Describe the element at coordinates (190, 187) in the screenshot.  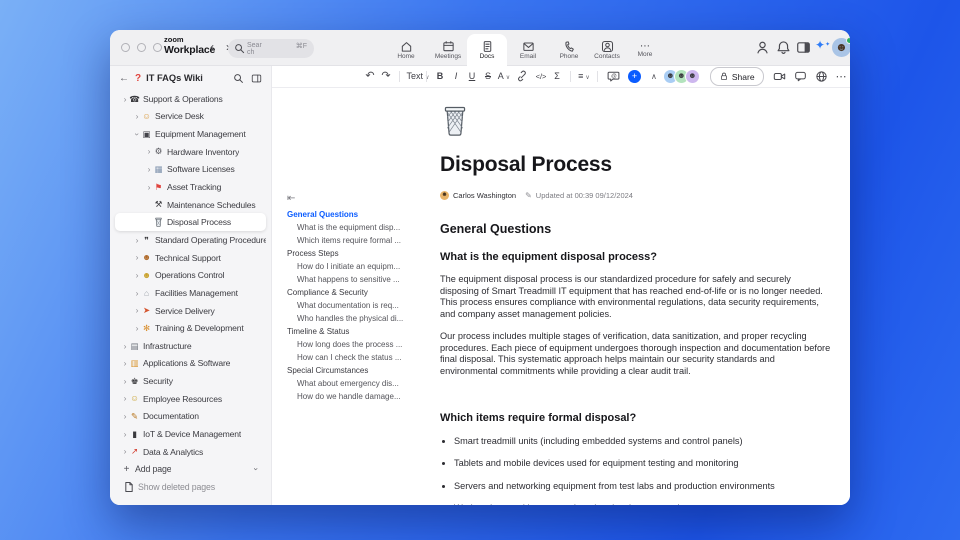
I see `sidebar-item-asset-tracking: › ⚑ Asset Tracking` at that location.